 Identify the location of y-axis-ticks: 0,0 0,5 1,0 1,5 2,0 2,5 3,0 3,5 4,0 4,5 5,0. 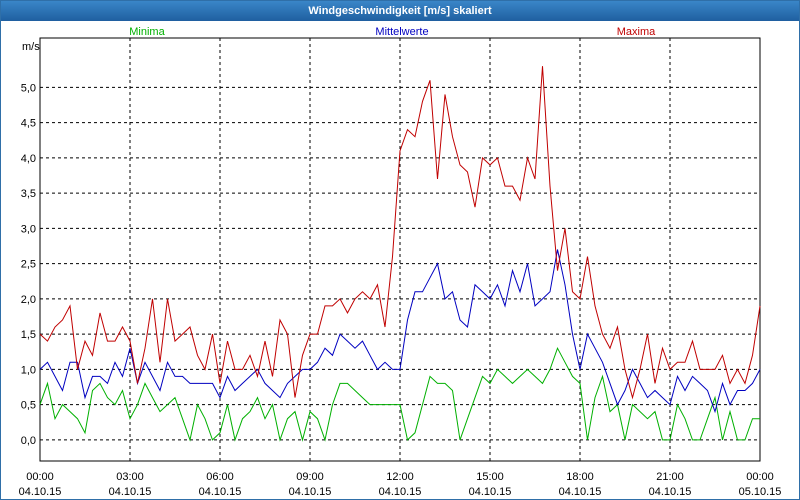
(28, 264).